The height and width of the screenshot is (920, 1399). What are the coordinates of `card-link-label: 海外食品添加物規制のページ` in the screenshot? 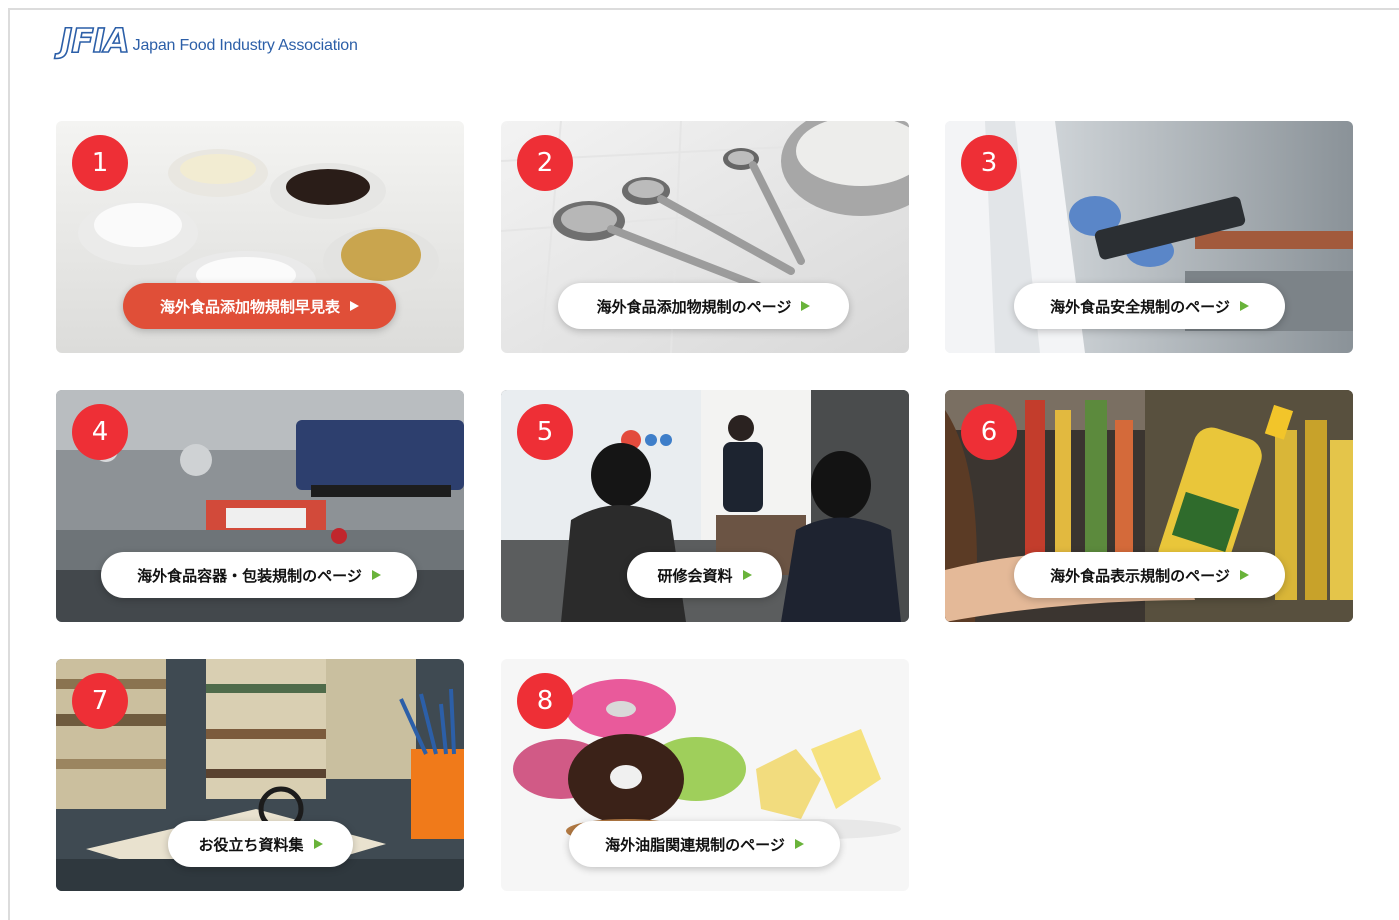 It's located at (694, 306).